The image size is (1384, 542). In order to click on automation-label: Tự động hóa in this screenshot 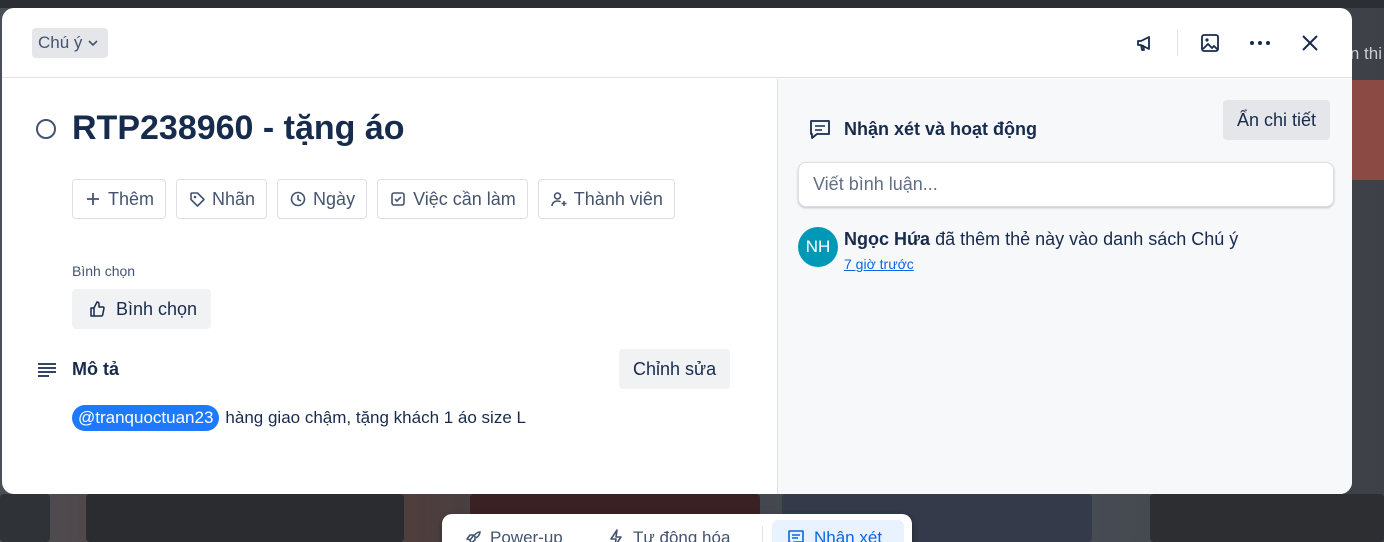, I will do `click(682, 535)`.